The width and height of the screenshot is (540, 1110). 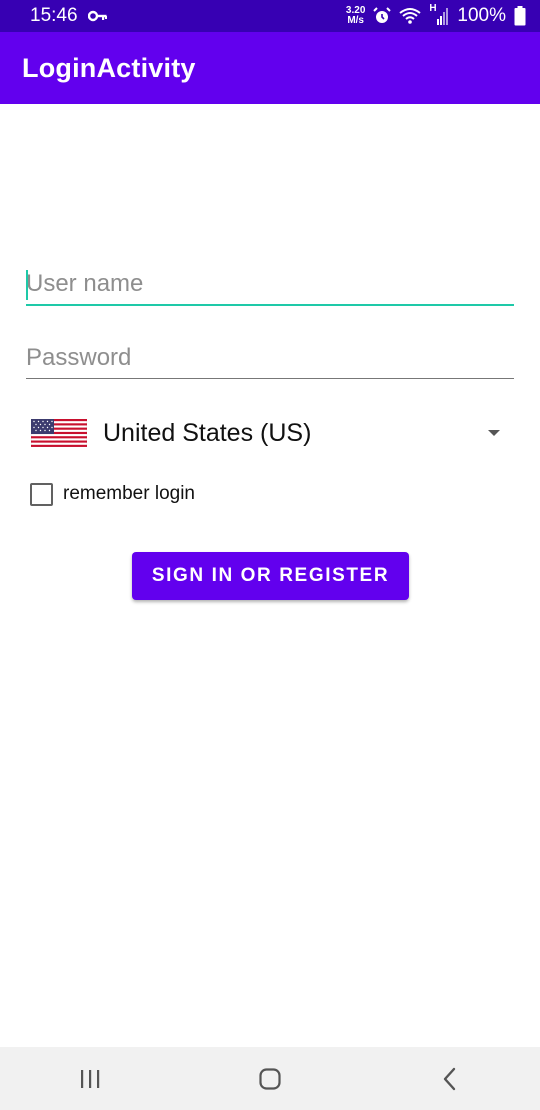 I want to click on home-icon, so click(x=270, y=1079).